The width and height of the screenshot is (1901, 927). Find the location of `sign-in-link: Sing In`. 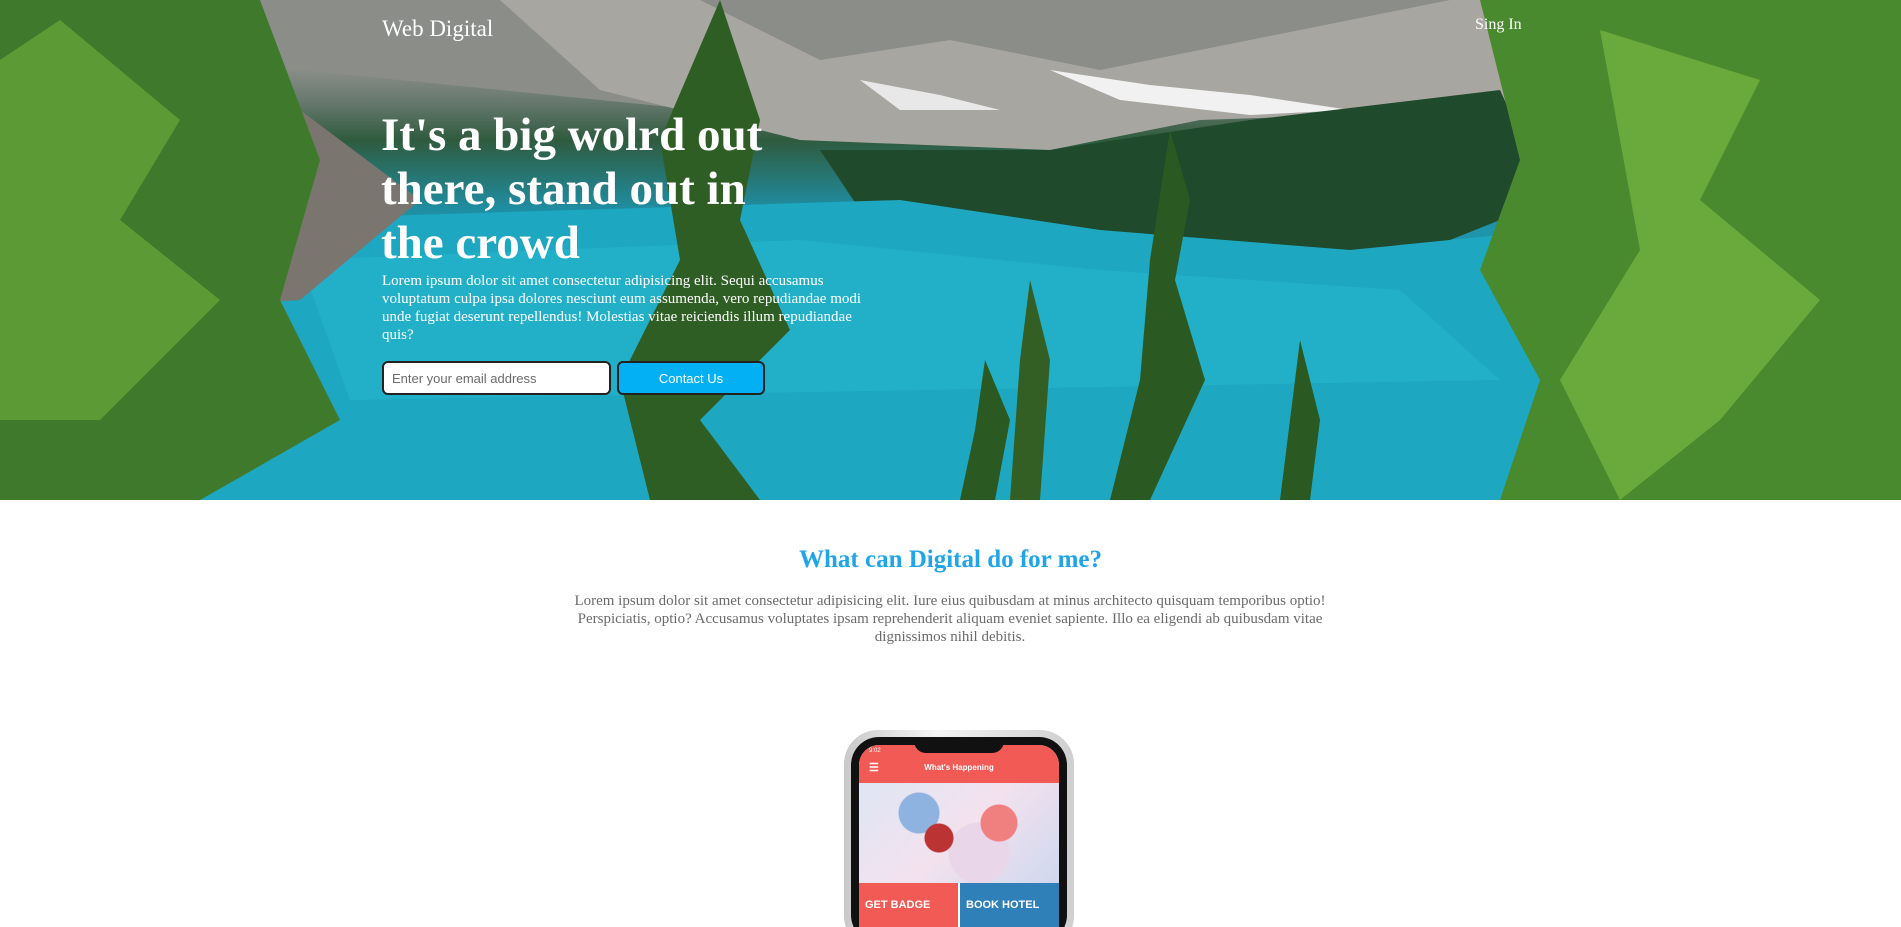

sign-in-link: Sing In is located at coordinates (1498, 25).